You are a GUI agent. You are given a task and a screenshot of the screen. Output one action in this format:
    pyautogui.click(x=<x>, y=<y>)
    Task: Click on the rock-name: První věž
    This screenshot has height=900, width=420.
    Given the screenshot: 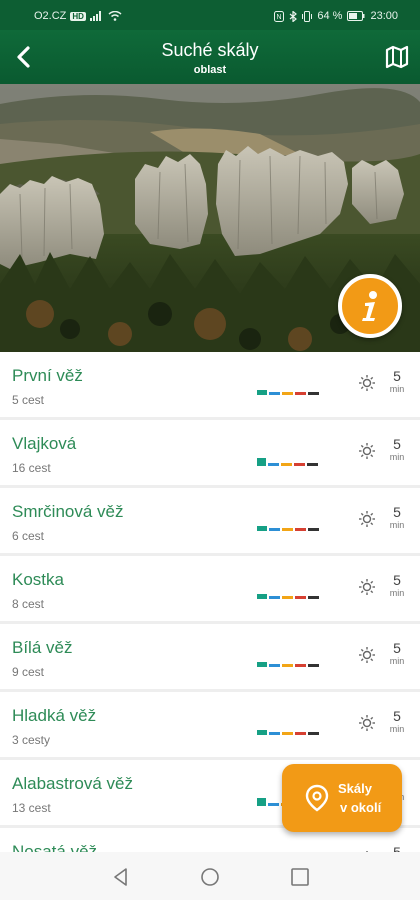 What is the action you would take?
    pyautogui.click(x=47, y=375)
    